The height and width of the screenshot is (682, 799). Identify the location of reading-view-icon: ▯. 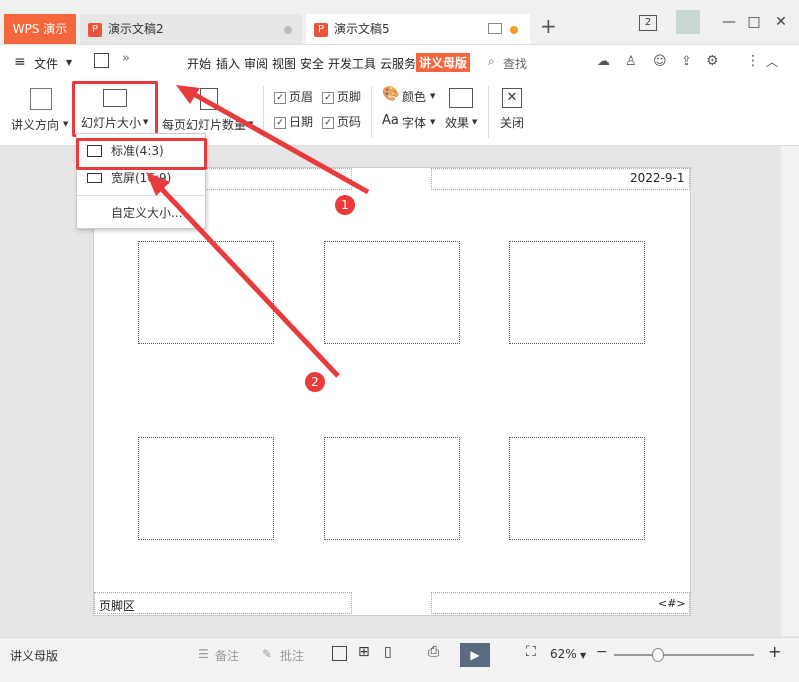
(388, 652).